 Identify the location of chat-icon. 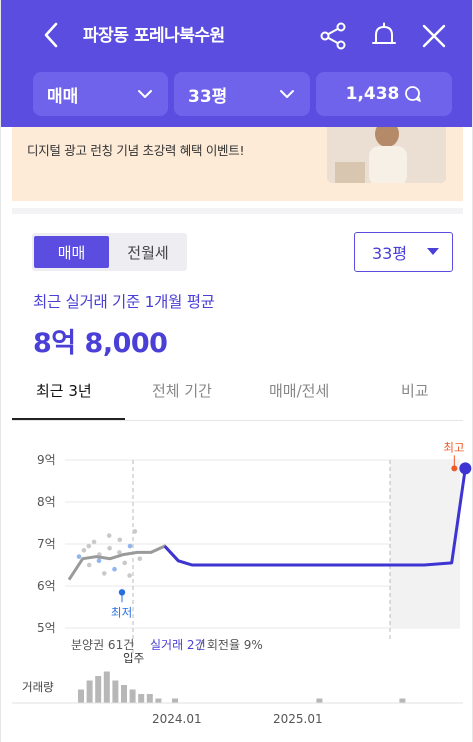
(413, 94).